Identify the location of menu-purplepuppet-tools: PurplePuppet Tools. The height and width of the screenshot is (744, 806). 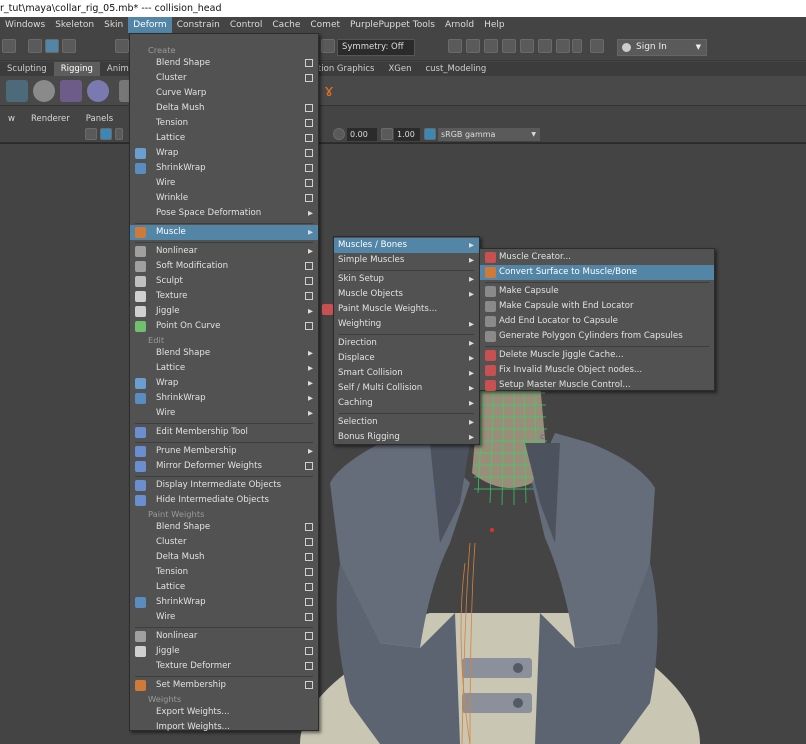
(392, 25).